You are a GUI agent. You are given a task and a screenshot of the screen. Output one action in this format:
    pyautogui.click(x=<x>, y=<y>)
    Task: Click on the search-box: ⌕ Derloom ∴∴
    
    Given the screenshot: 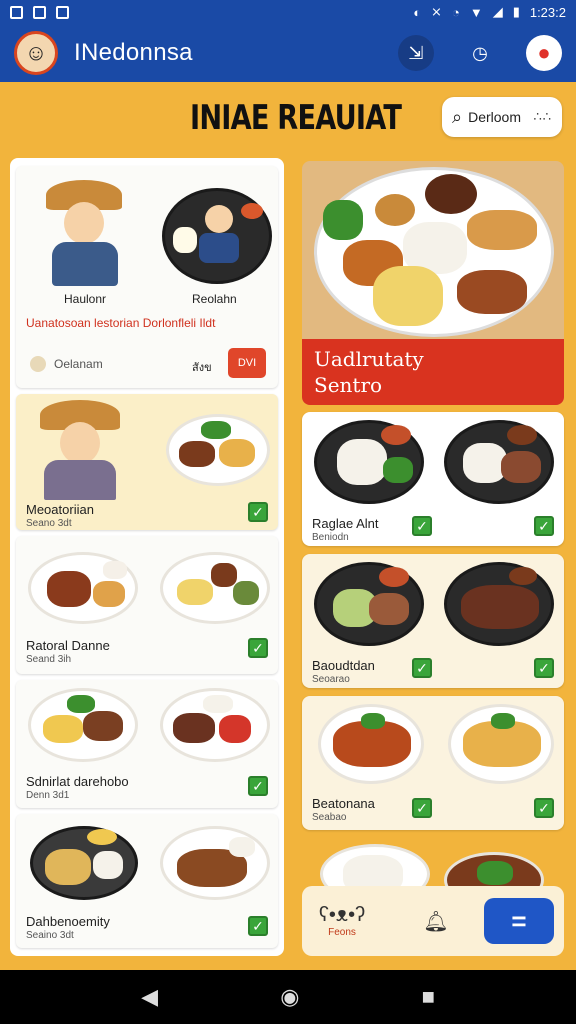 What is the action you would take?
    pyautogui.click(x=502, y=117)
    